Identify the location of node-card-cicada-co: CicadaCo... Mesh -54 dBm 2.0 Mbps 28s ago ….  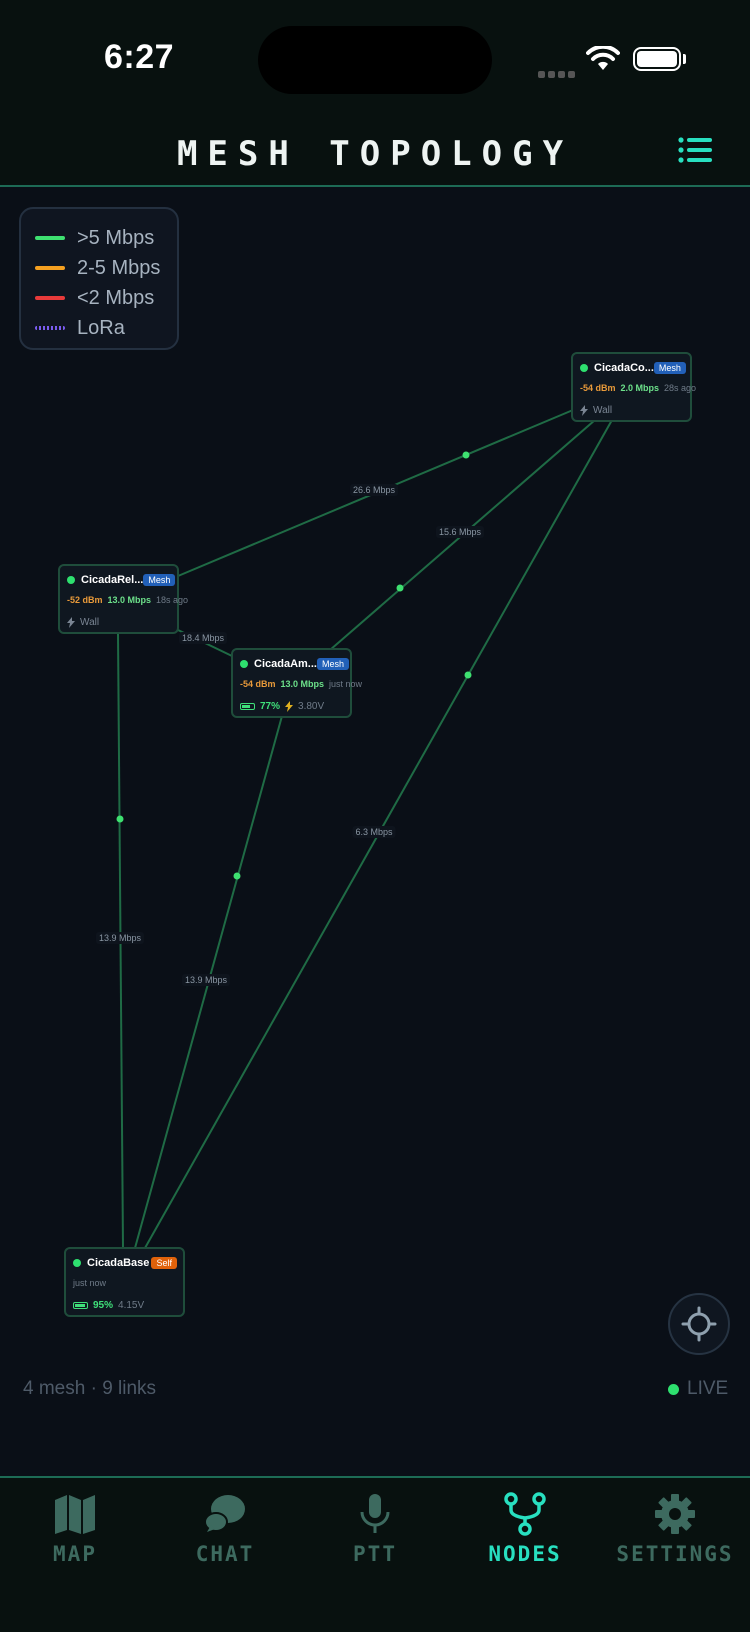
(633, 387).